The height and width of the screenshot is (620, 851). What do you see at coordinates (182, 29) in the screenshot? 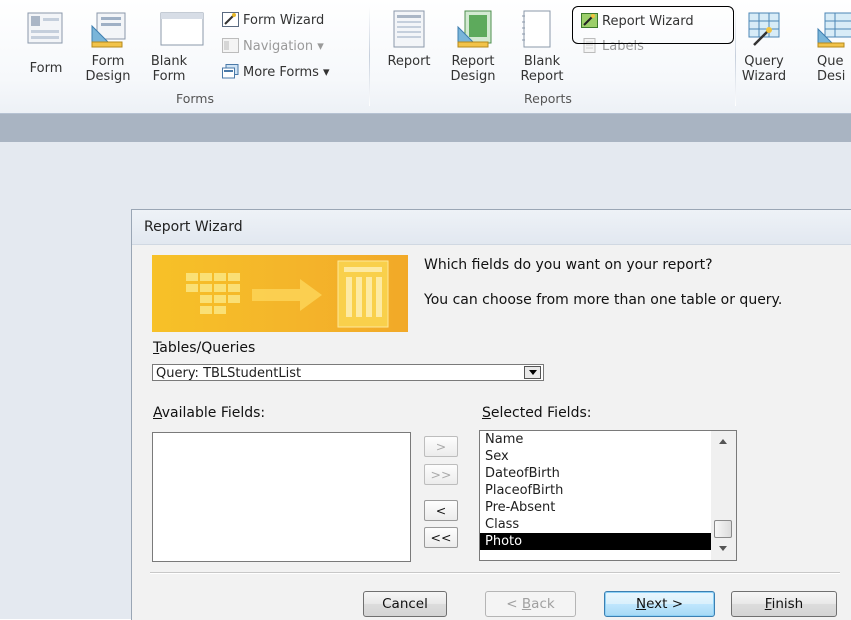
I see `blank-form-icon` at bounding box center [182, 29].